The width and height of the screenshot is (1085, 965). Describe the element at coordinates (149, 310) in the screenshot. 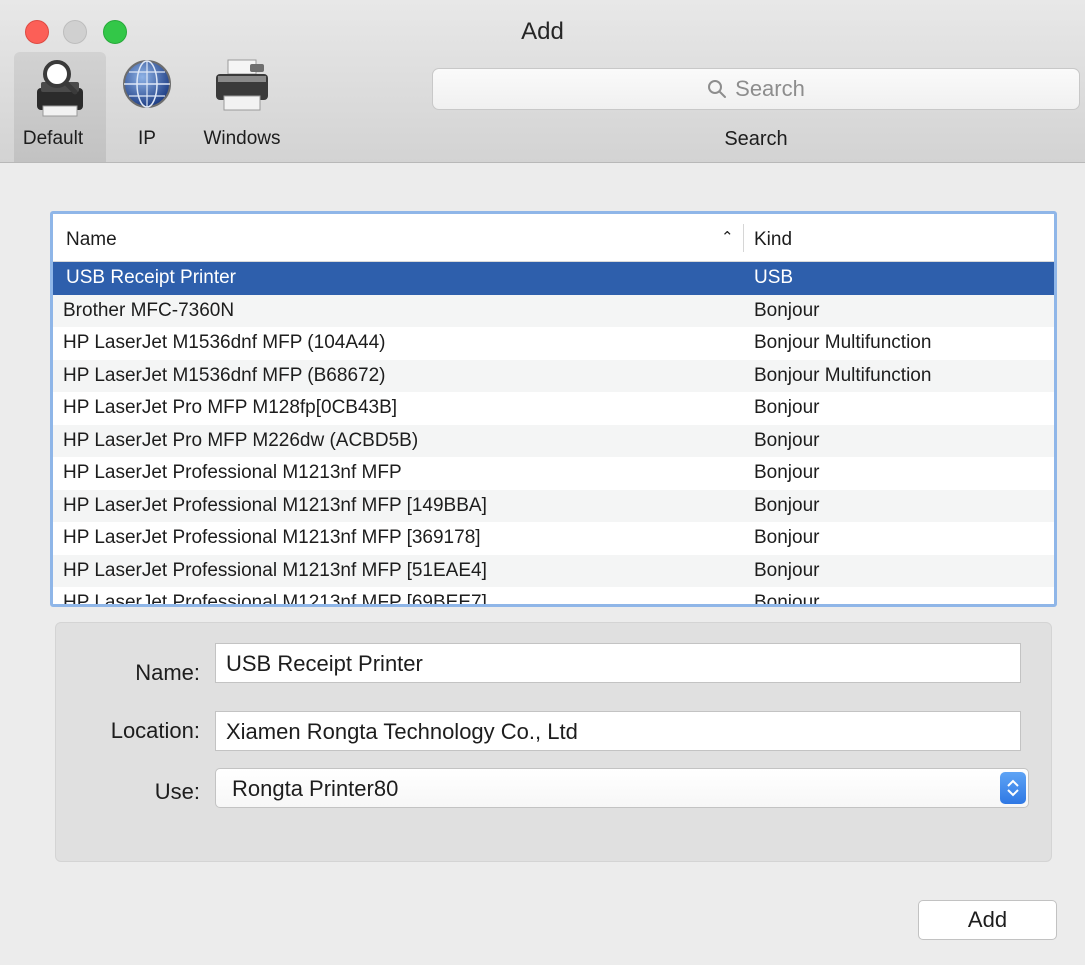

I see `printer-name-cell: Brother MFC-7360N` at that location.